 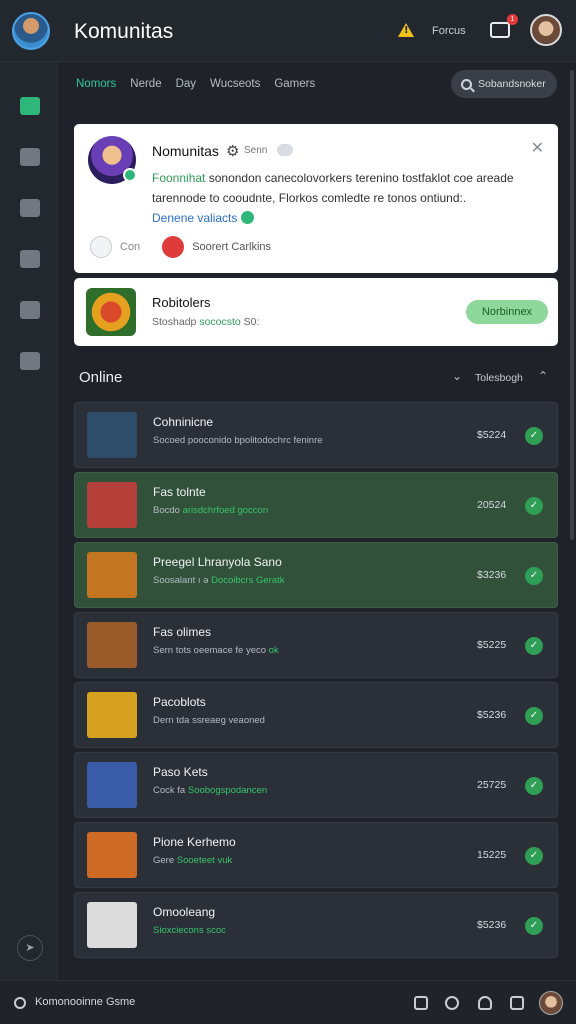 I want to click on user-avatar, so click(x=546, y=30).